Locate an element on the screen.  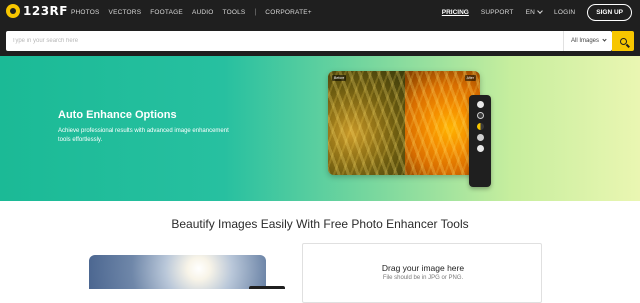
filter-label: All Images is located at coordinates (585, 41).